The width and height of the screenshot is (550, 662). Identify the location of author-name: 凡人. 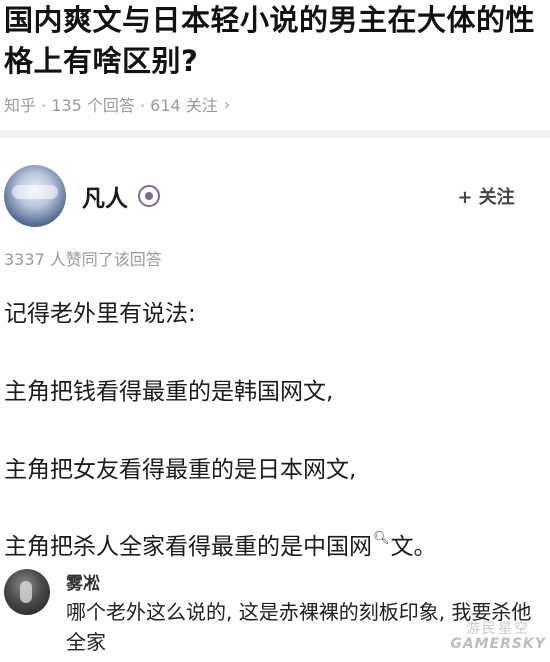
(105, 196).